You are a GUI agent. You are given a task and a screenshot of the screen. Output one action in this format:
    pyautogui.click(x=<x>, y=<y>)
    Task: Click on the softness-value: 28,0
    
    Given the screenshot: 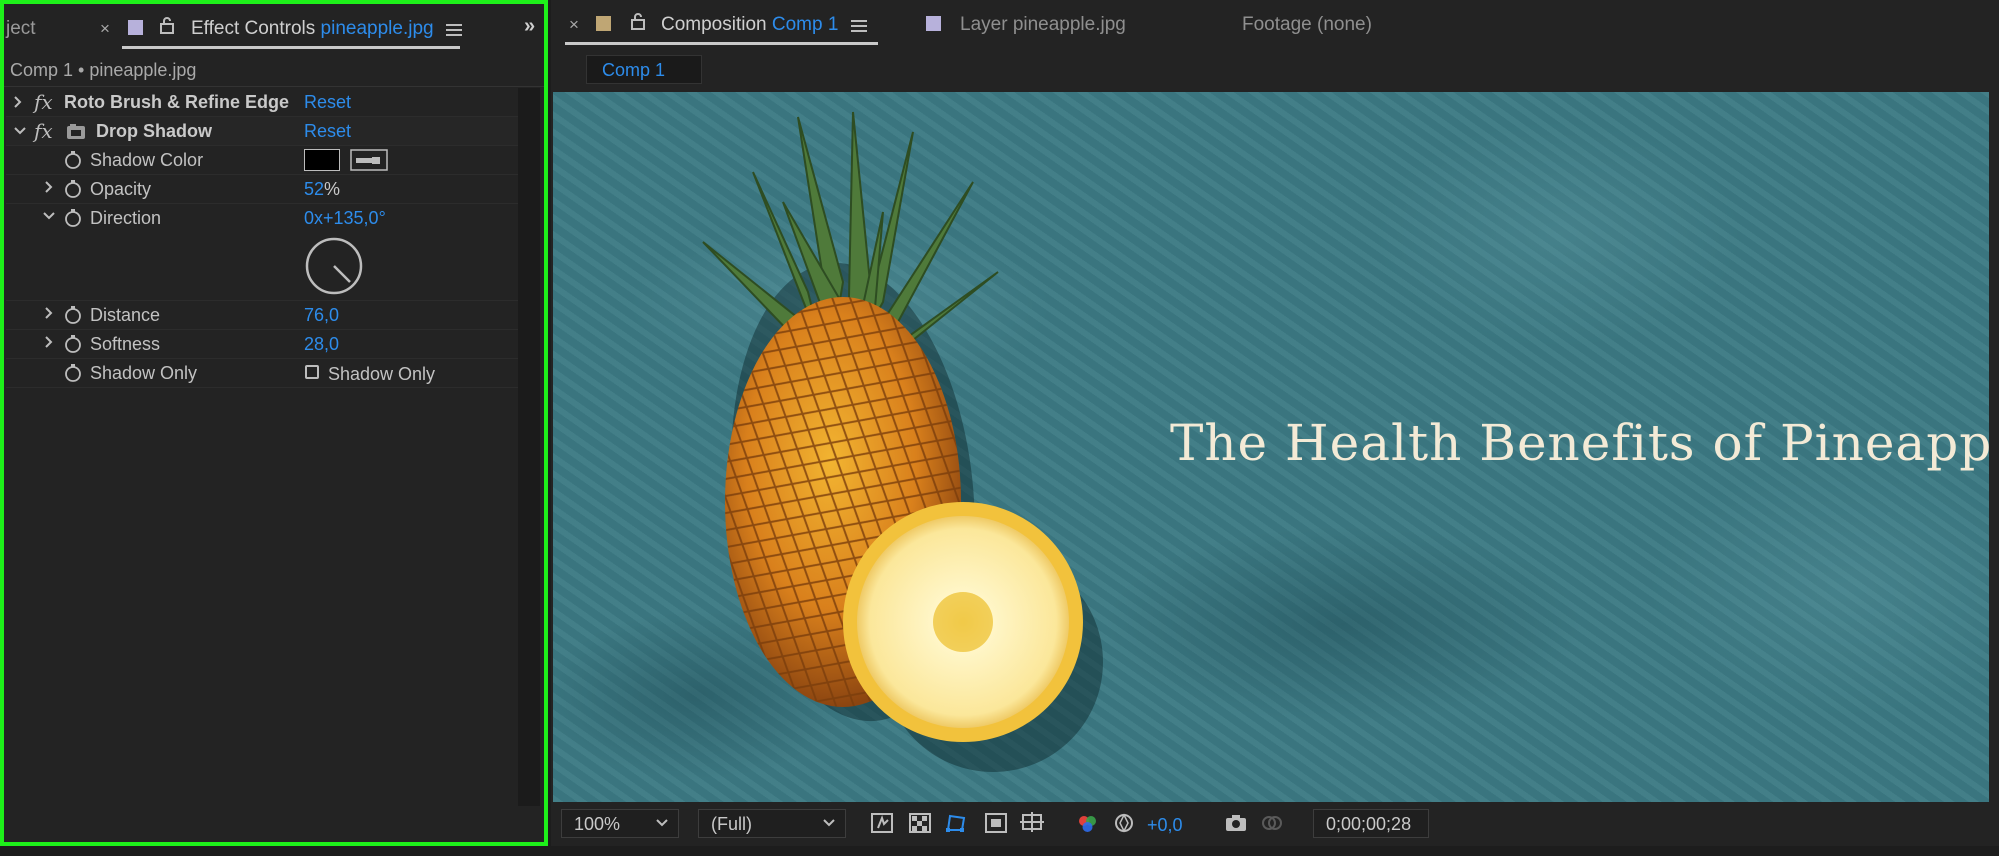 What is the action you would take?
    pyautogui.click(x=321, y=344)
    